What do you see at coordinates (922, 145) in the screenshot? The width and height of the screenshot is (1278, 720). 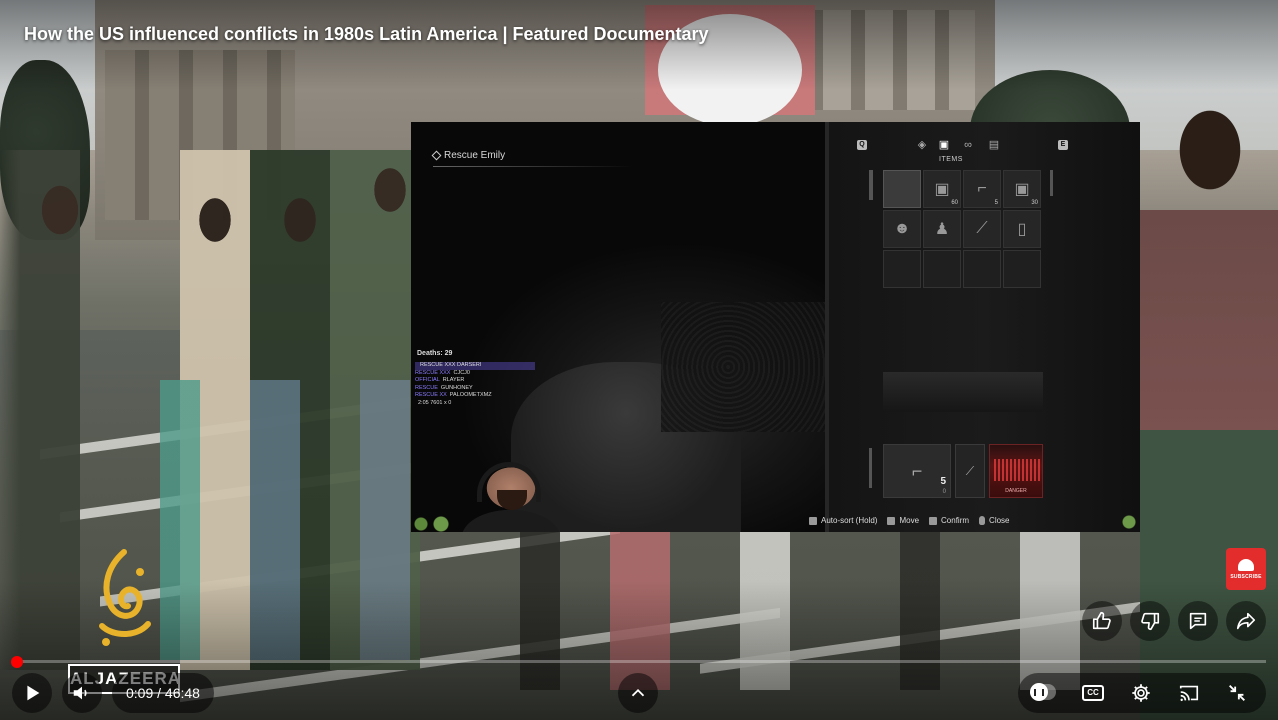 I see `map-tab-icon: ◈` at bounding box center [922, 145].